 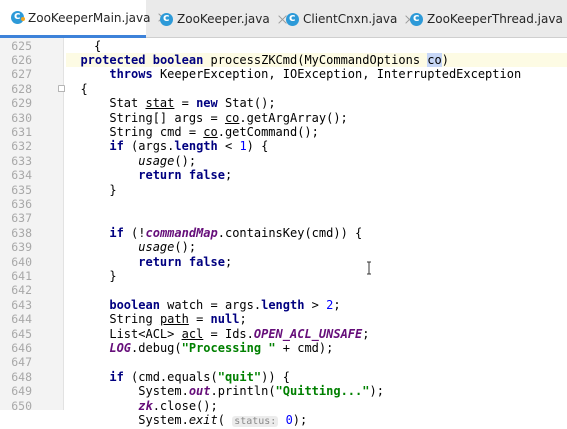 What do you see at coordinates (228, 118) in the screenshot?
I see `code-line-630: String[] args = co.getArgArray();` at bounding box center [228, 118].